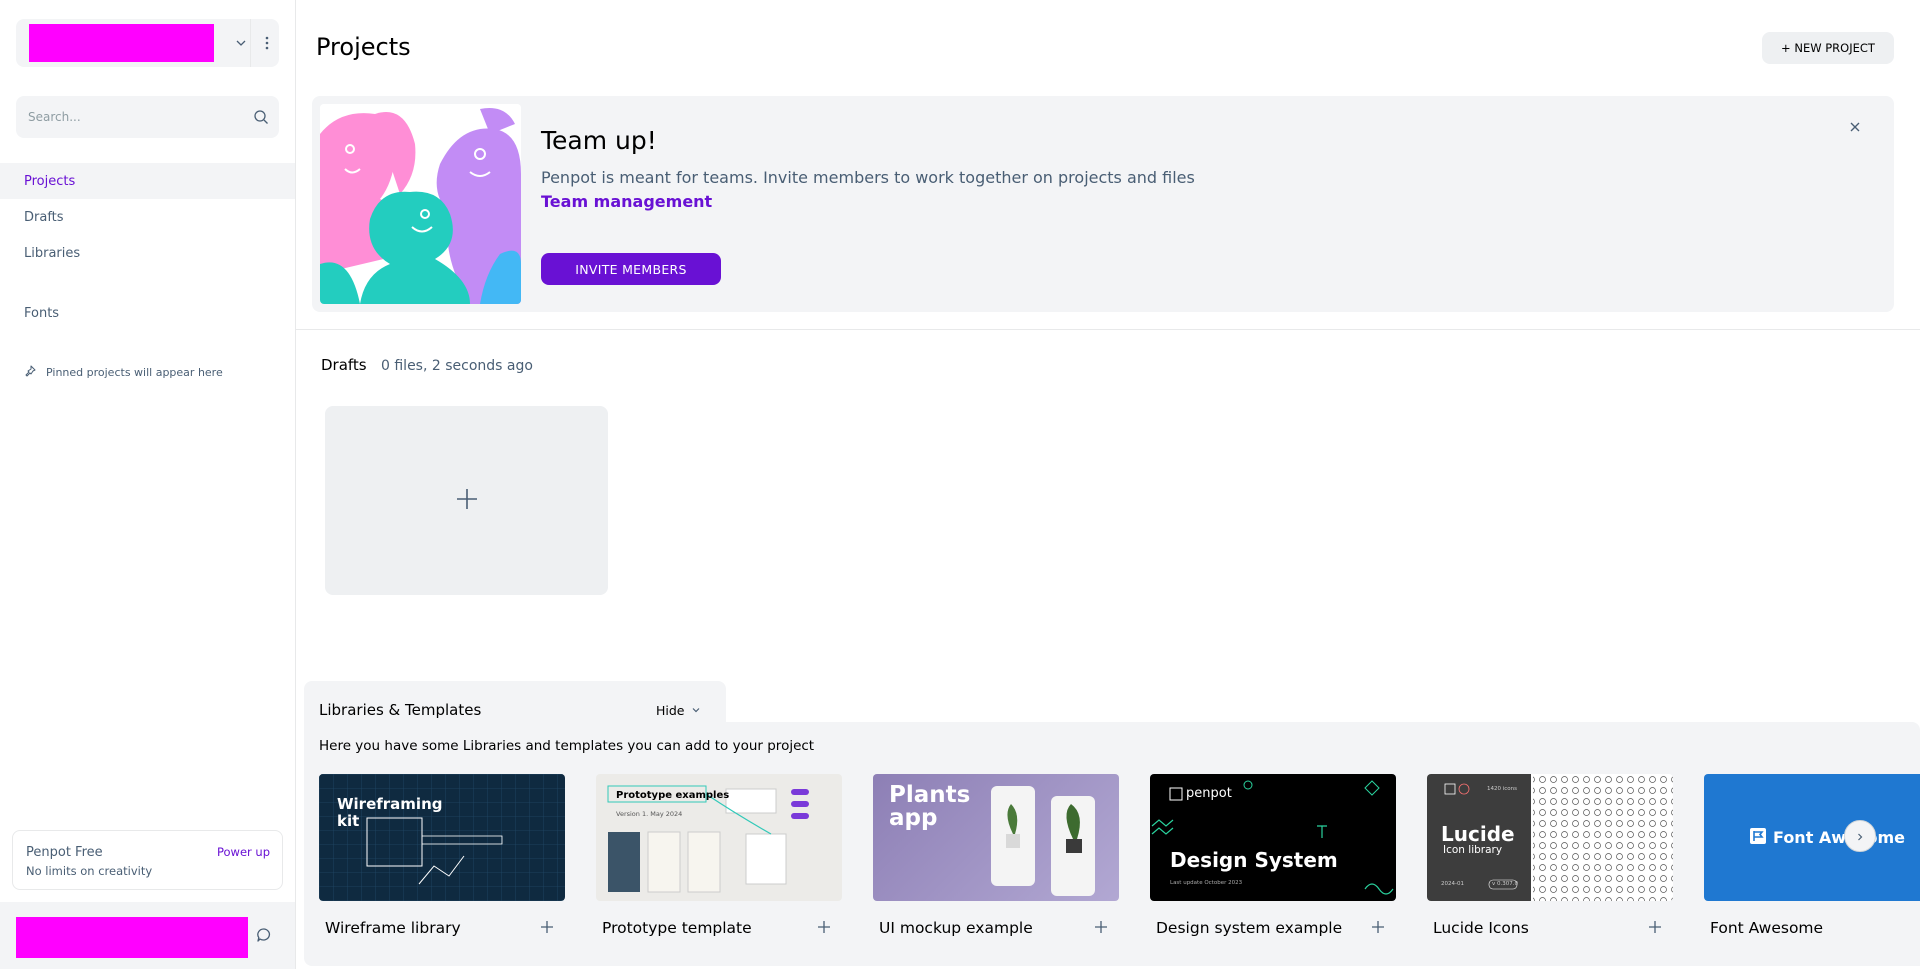  What do you see at coordinates (147, 181) in the screenshot?
I see `sidebar-item-projects: Projects` at bounding box center [147, 181].